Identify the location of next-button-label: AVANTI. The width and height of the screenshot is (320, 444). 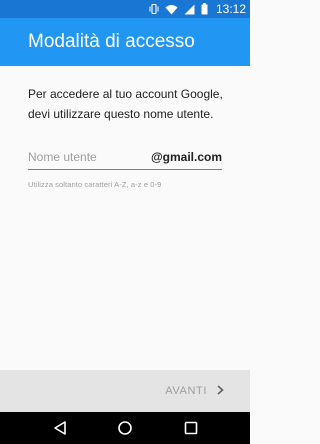
(186, 391).